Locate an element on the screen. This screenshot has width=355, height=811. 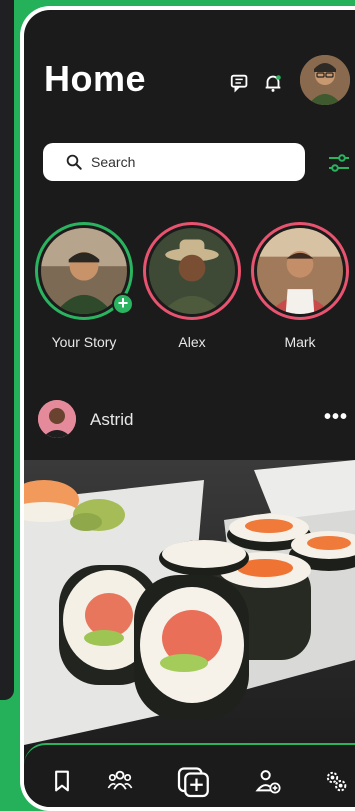
profile-avatar is located at coordinates (325, 80).